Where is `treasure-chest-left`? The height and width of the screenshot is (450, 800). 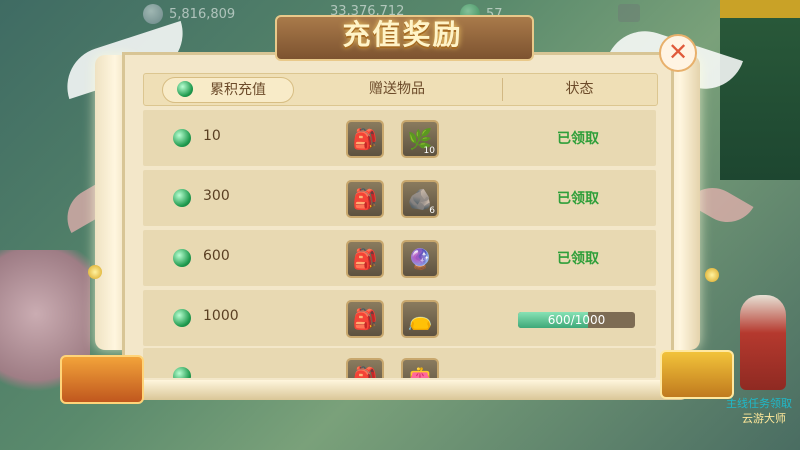
treasure-chest-left is located at coordinates (102, 379).